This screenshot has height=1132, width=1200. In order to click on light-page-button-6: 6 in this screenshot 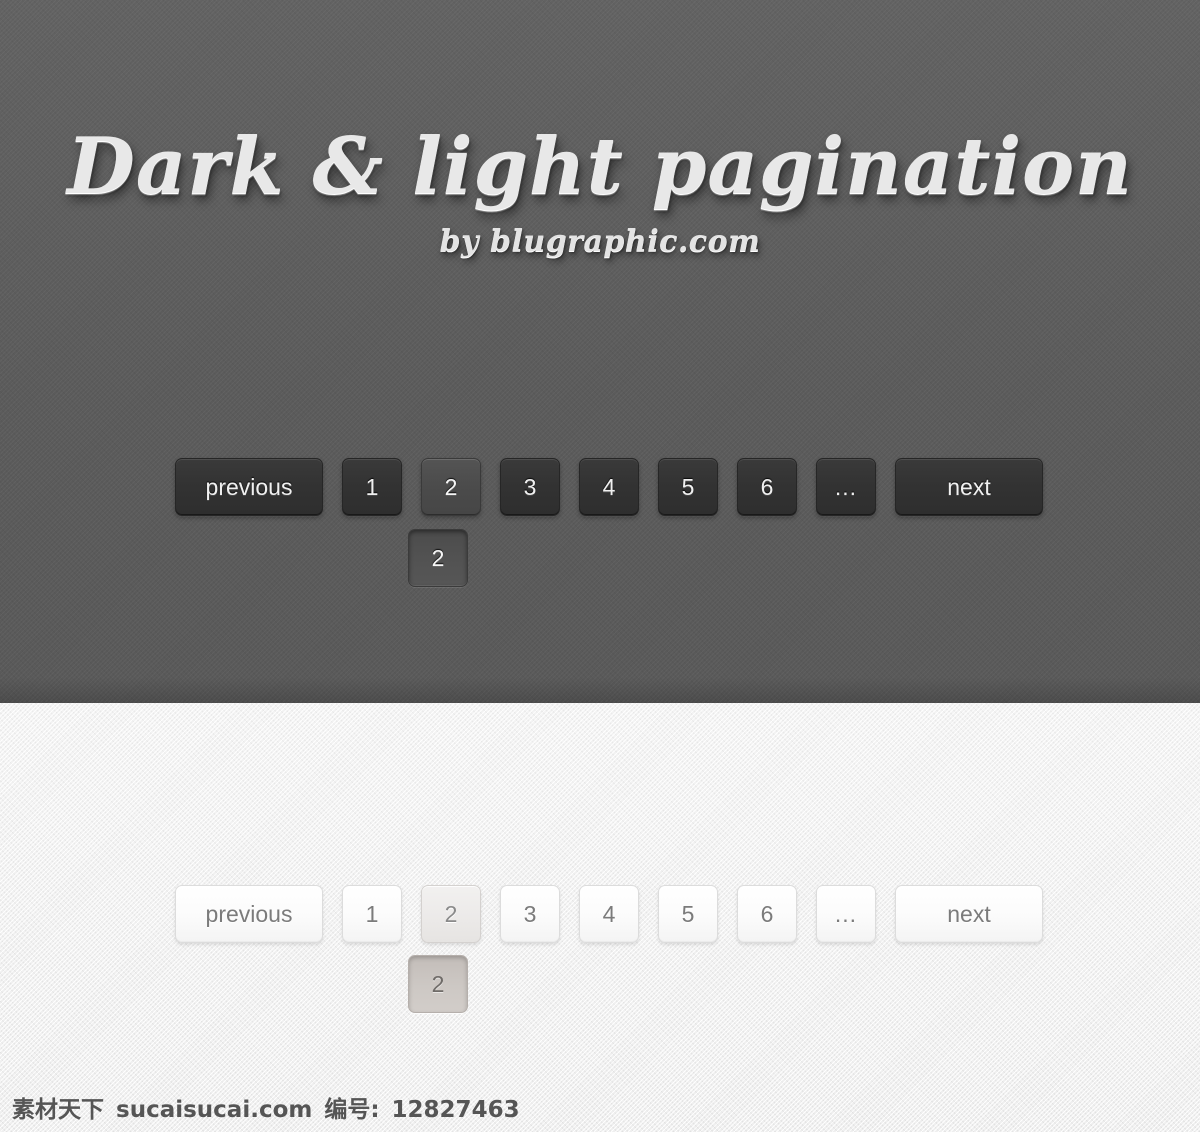, I will do `click(767, 914)`.